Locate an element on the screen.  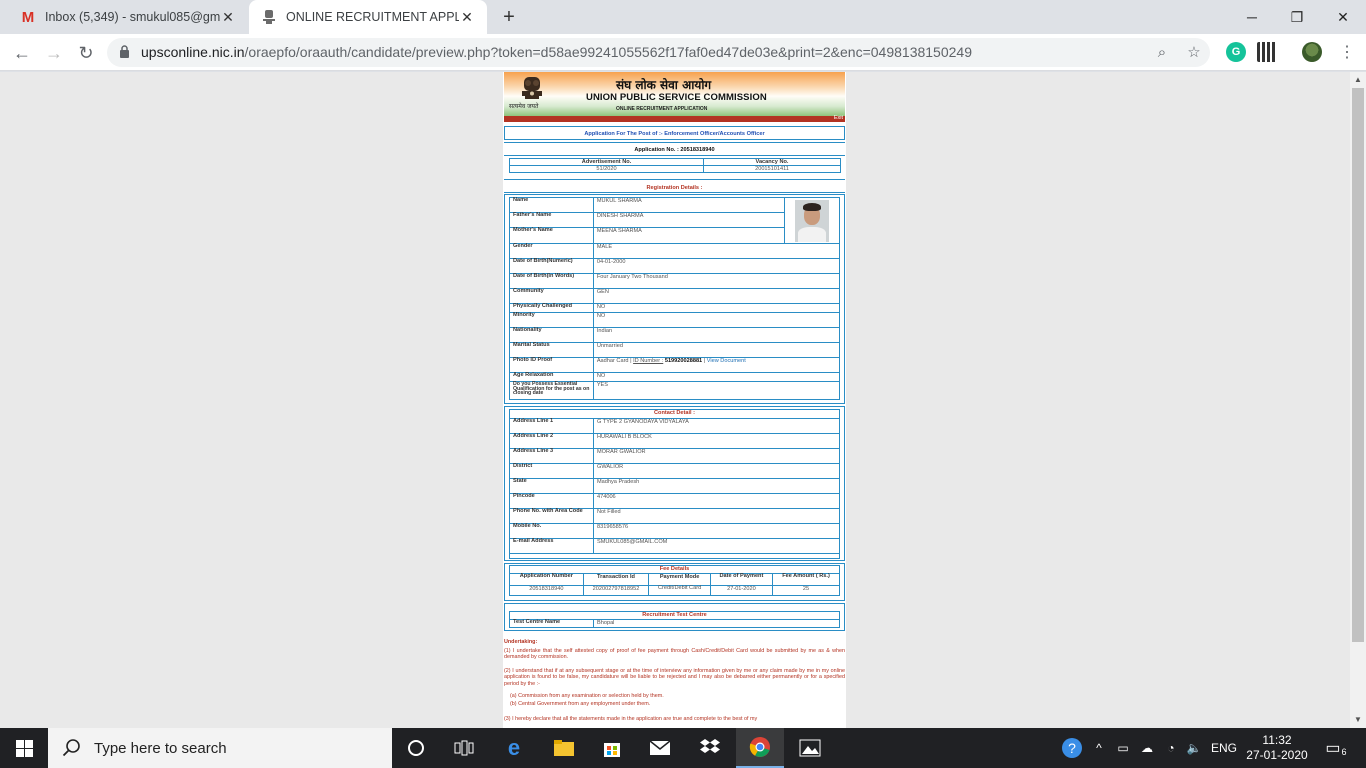
mobile-label: Mobile No. is located at coordinates (551, 531).